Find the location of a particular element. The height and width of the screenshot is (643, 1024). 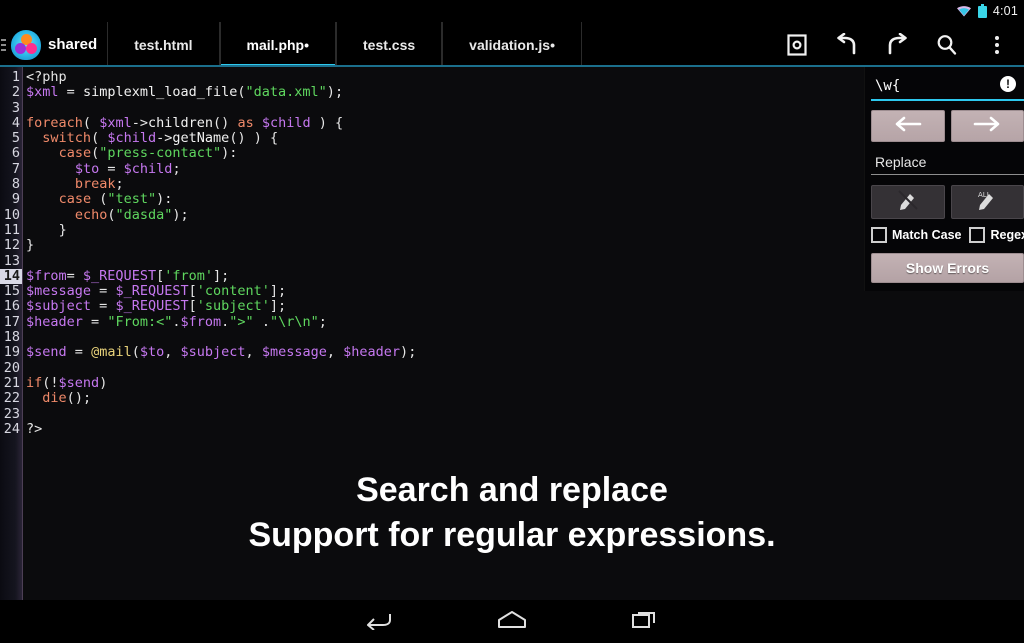

line-number: 4 is located at coordinates (15, 122).